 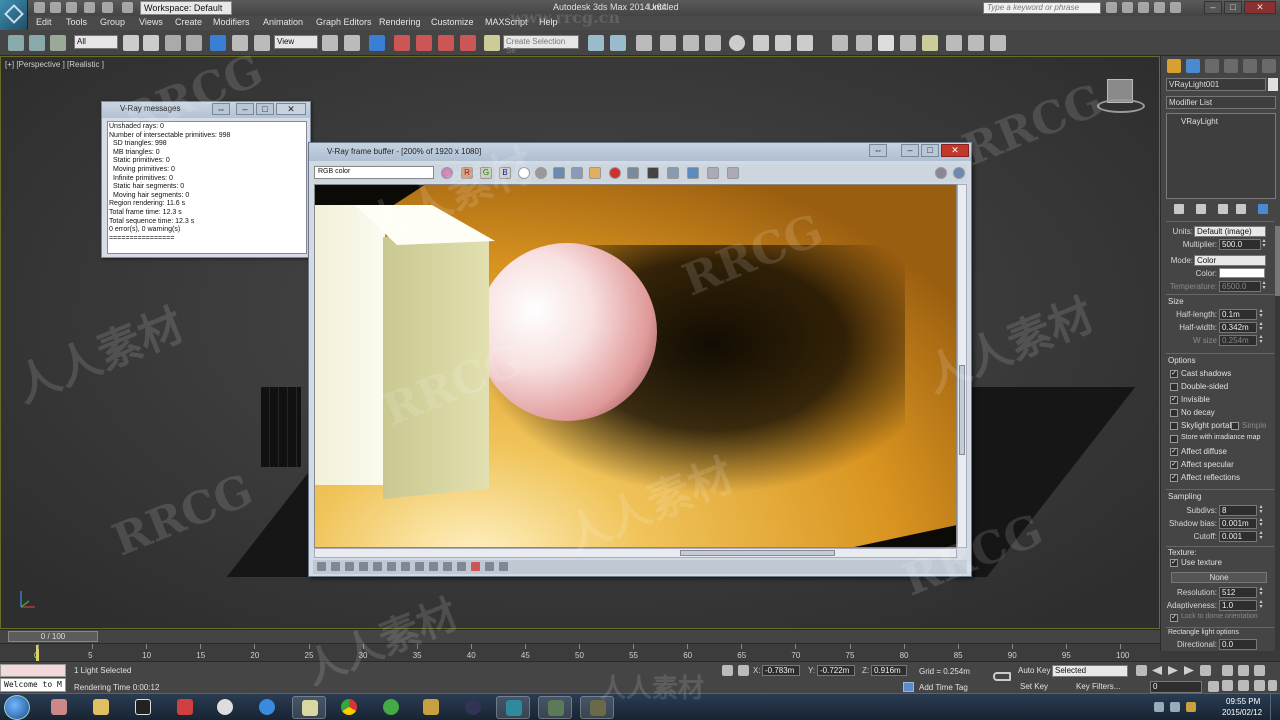 What do you see at coordinates (1174, 465) in the screenshot?
I see `affect-specular-checkbox: ✓` at bounding box center [1174, 465].